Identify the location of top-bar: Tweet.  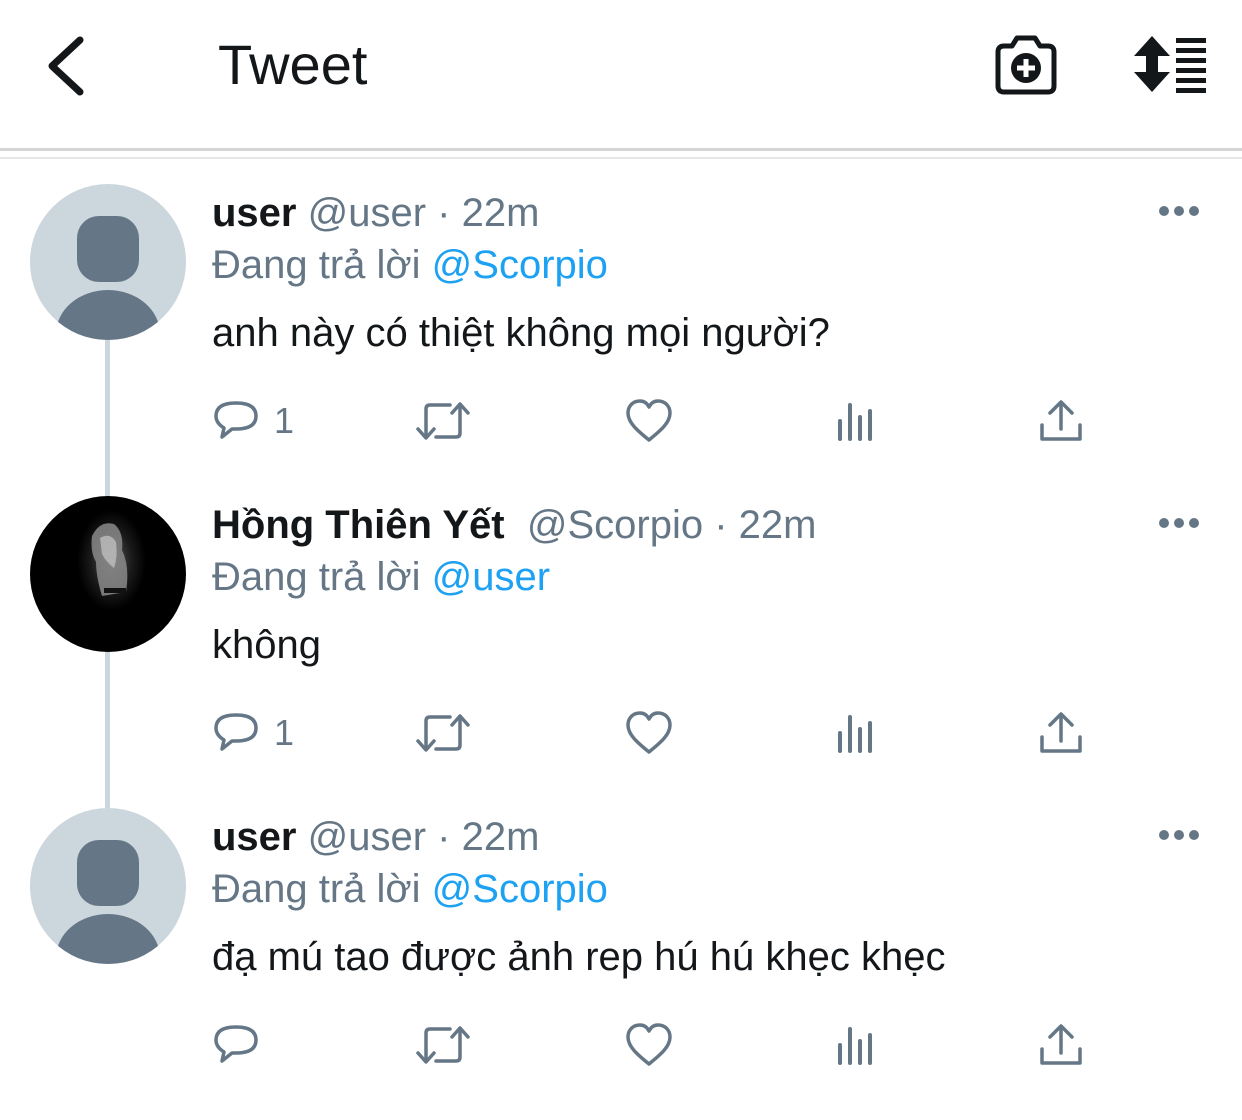
(621, 74).